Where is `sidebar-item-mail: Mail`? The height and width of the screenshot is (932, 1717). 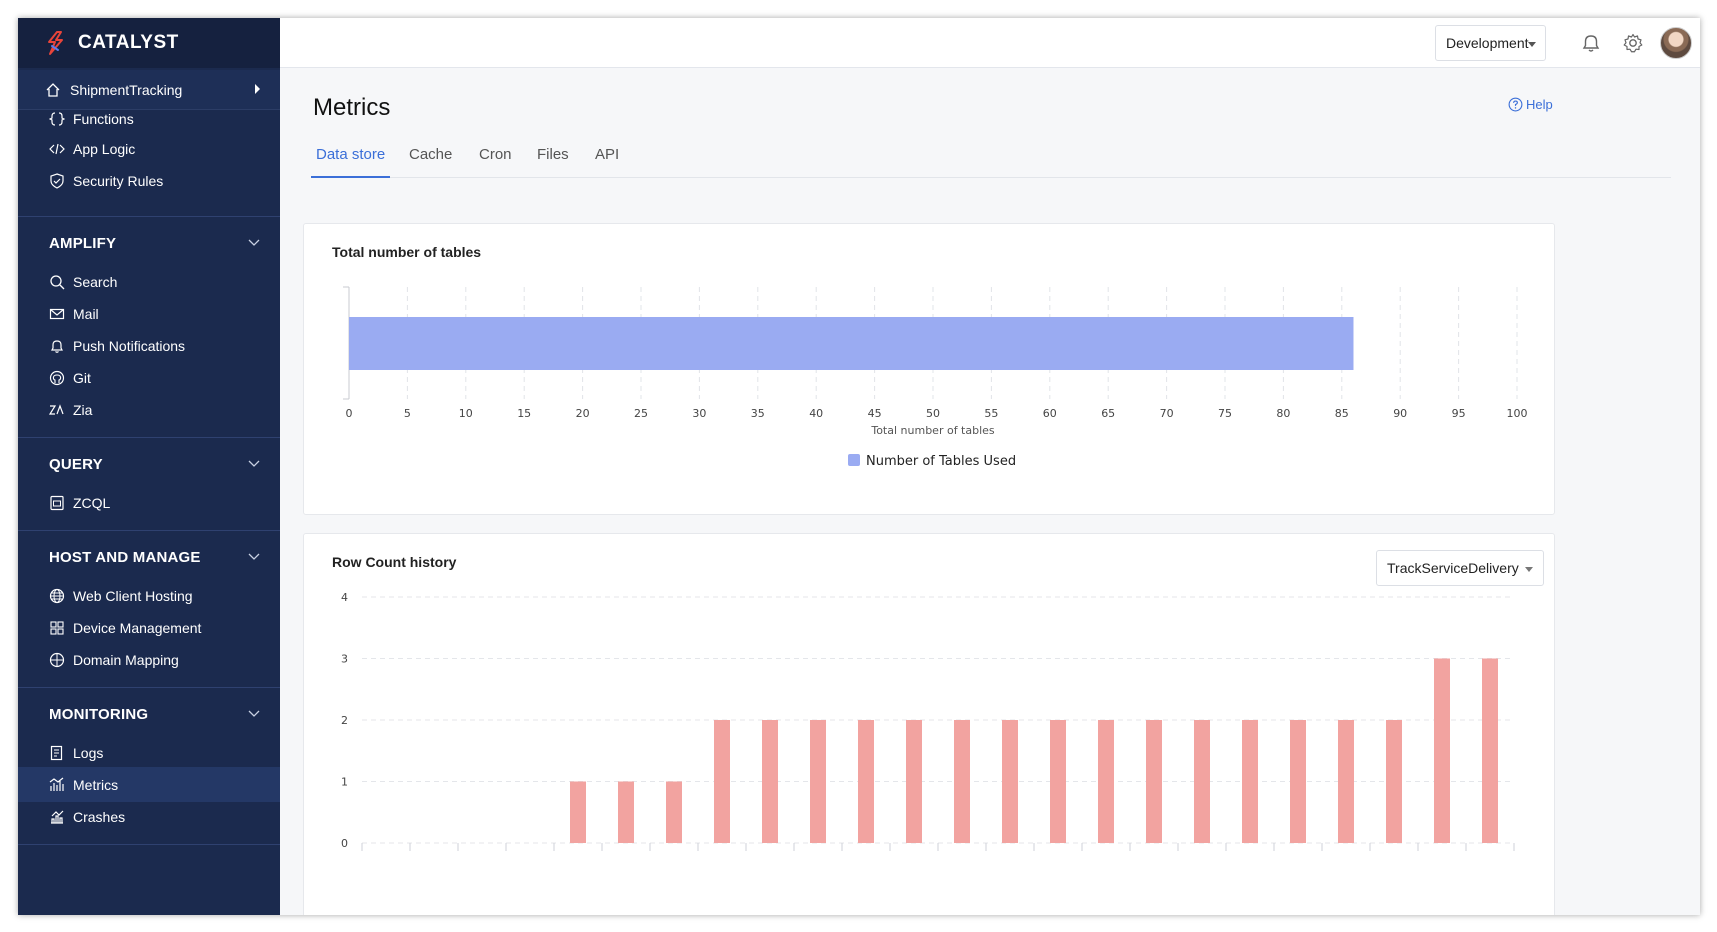 sidebar-item-mail: Mail is located at coordinates (149, 313).